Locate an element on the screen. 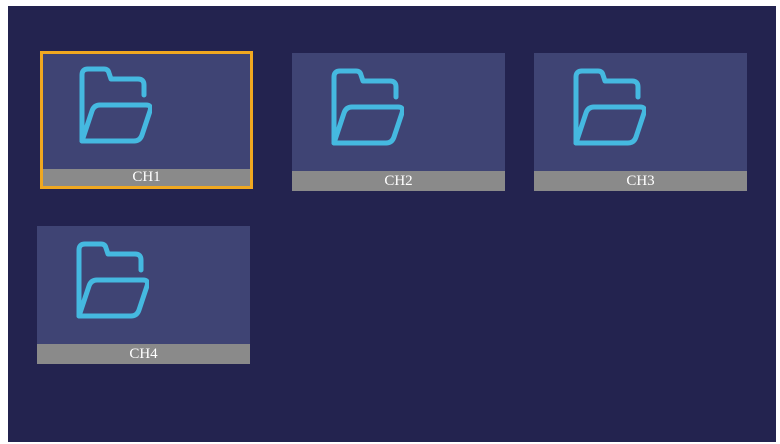  channel-tile-ch2: CH2 is located at coordinates (398, 122).